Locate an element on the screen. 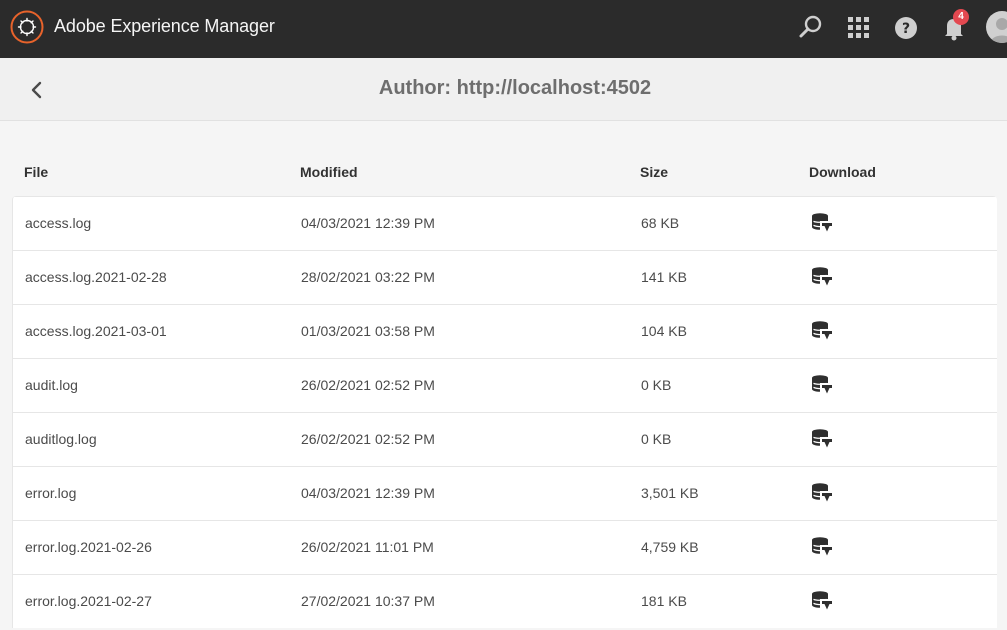  modified-date-cell: 01/03/2021 03:58 PM is located at coordinates (368, 331).